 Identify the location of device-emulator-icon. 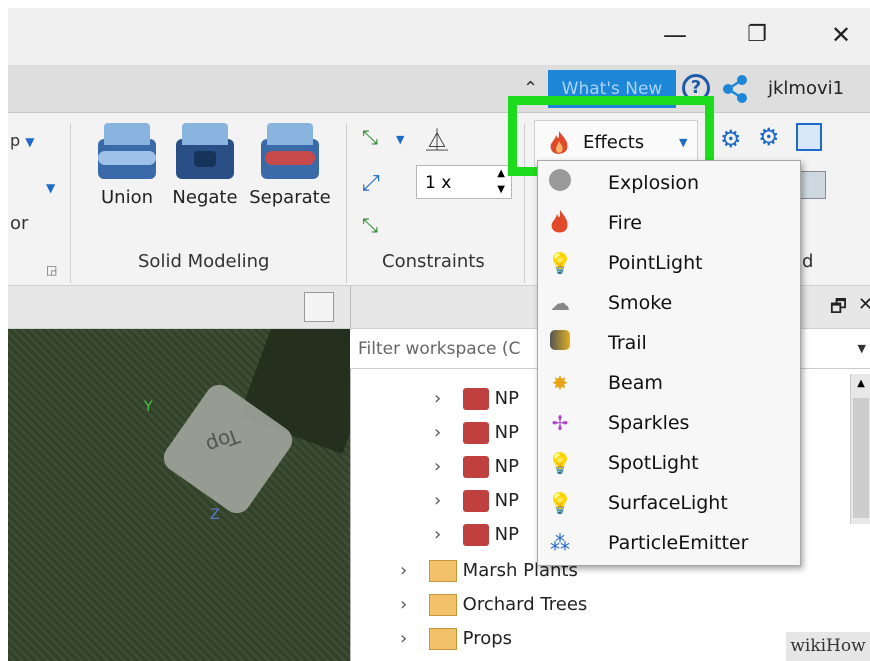
(319, 307).